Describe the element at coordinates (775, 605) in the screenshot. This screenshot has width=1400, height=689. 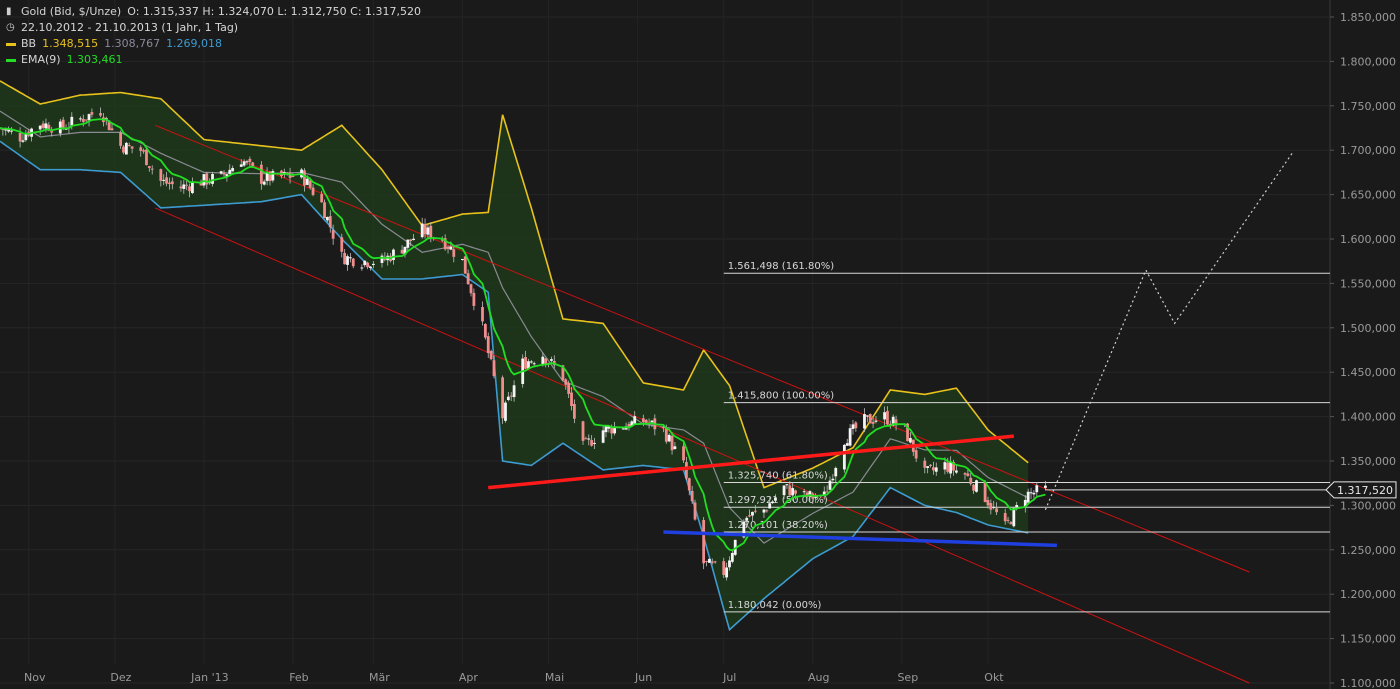
I see `fib-label: 1.180,042 (0.00%)` at that location.